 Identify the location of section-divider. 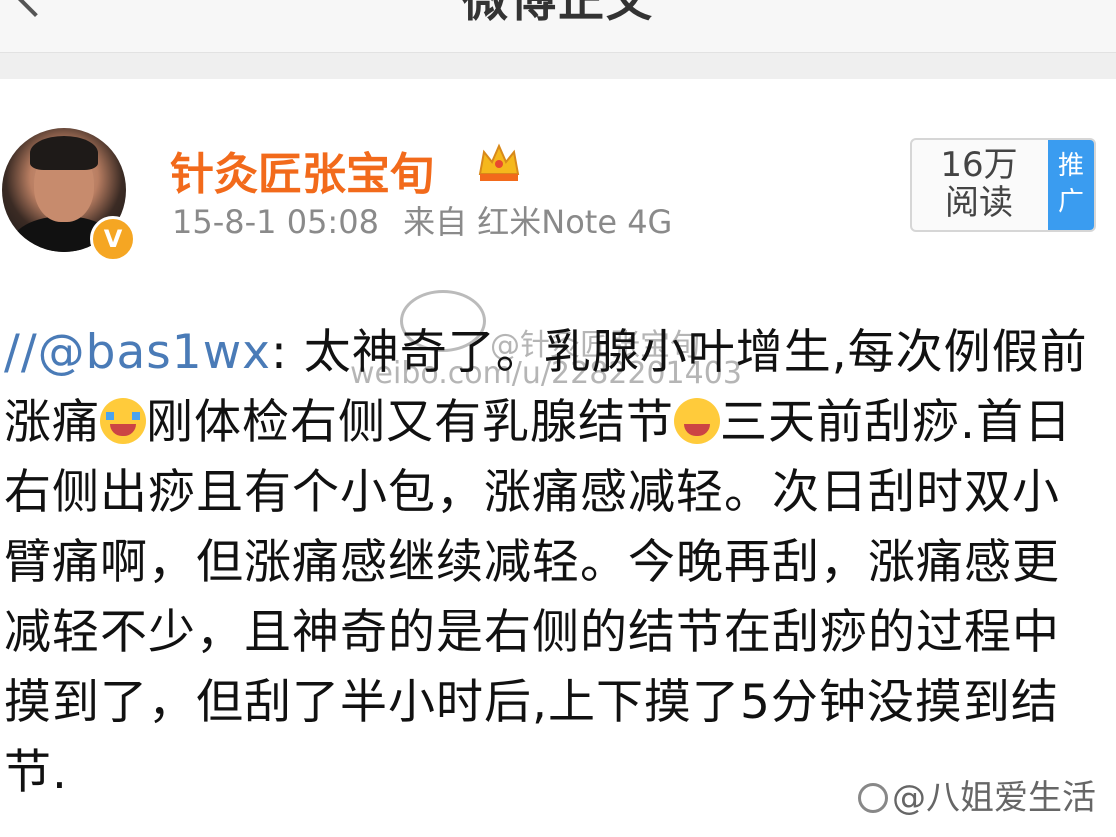
(558, 66).